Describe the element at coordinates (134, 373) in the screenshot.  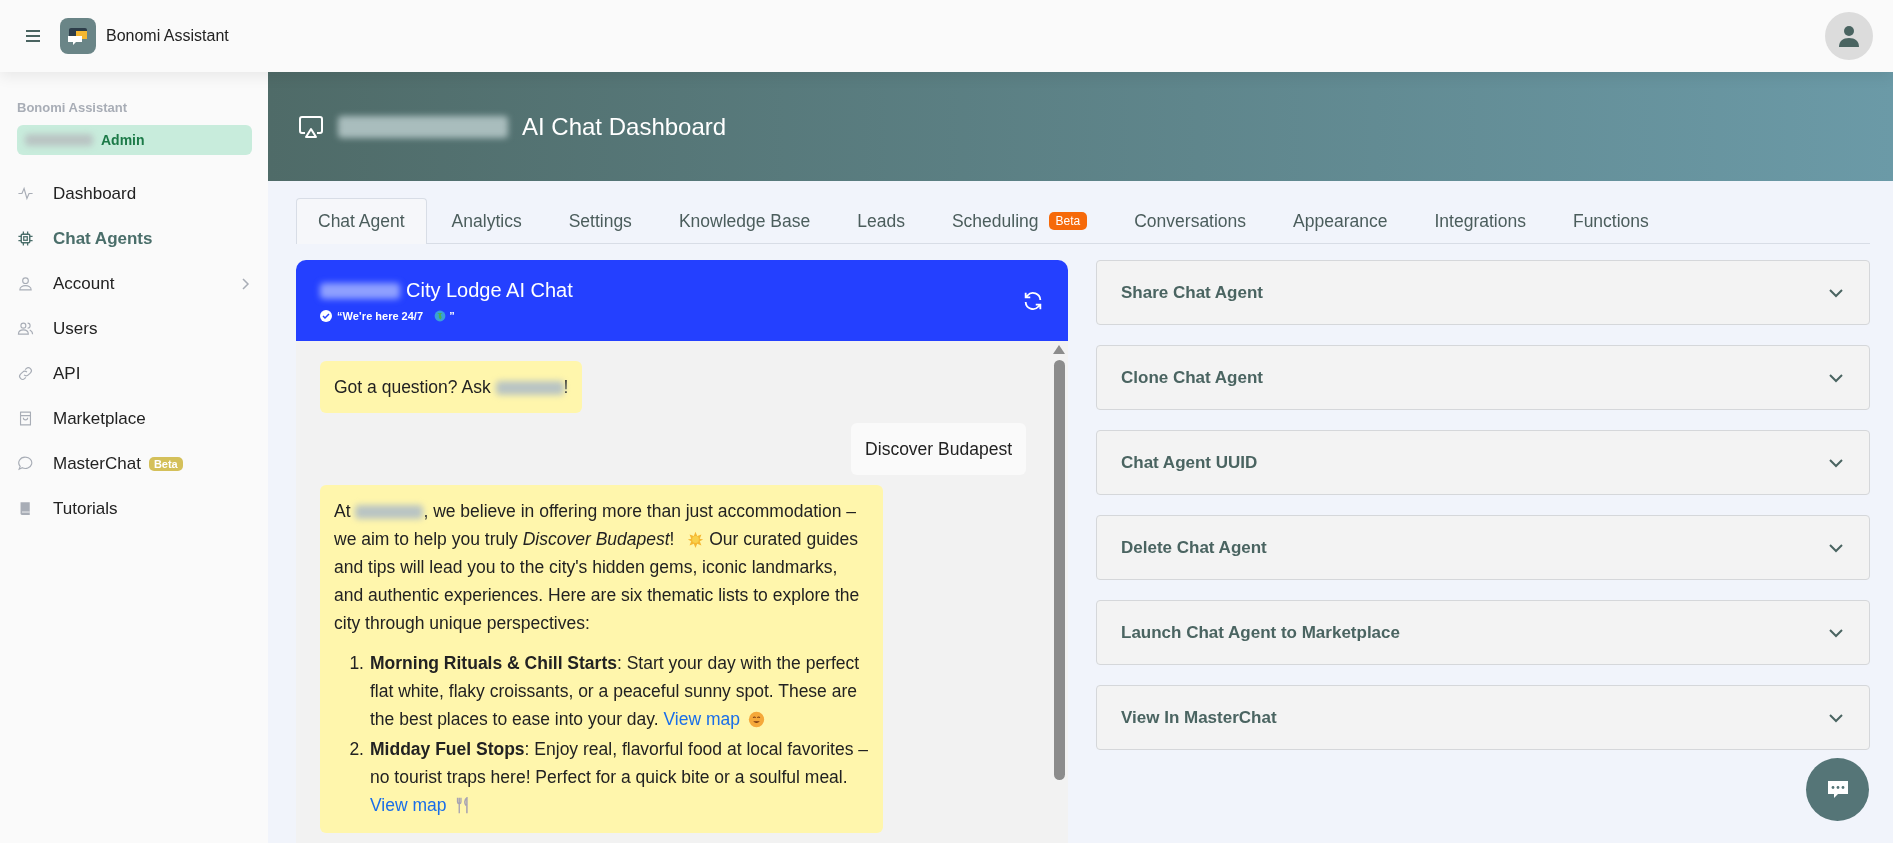
I see `sidebar-item: API` at that location.